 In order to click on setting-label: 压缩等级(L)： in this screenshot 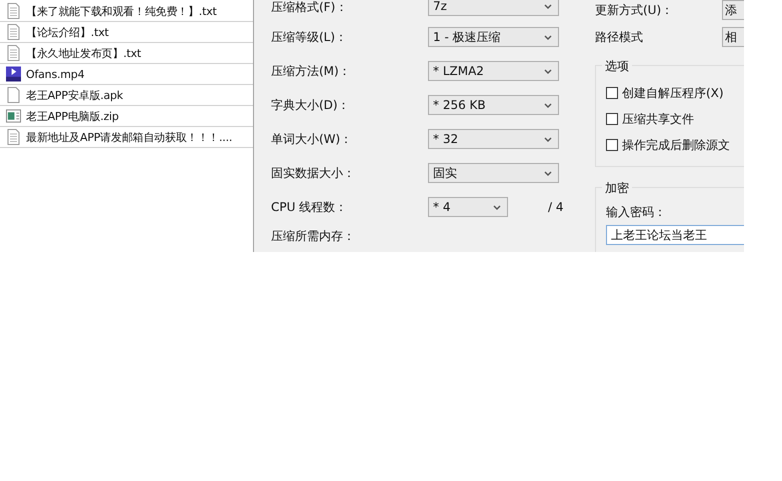, I will do `click(309, 37)`.